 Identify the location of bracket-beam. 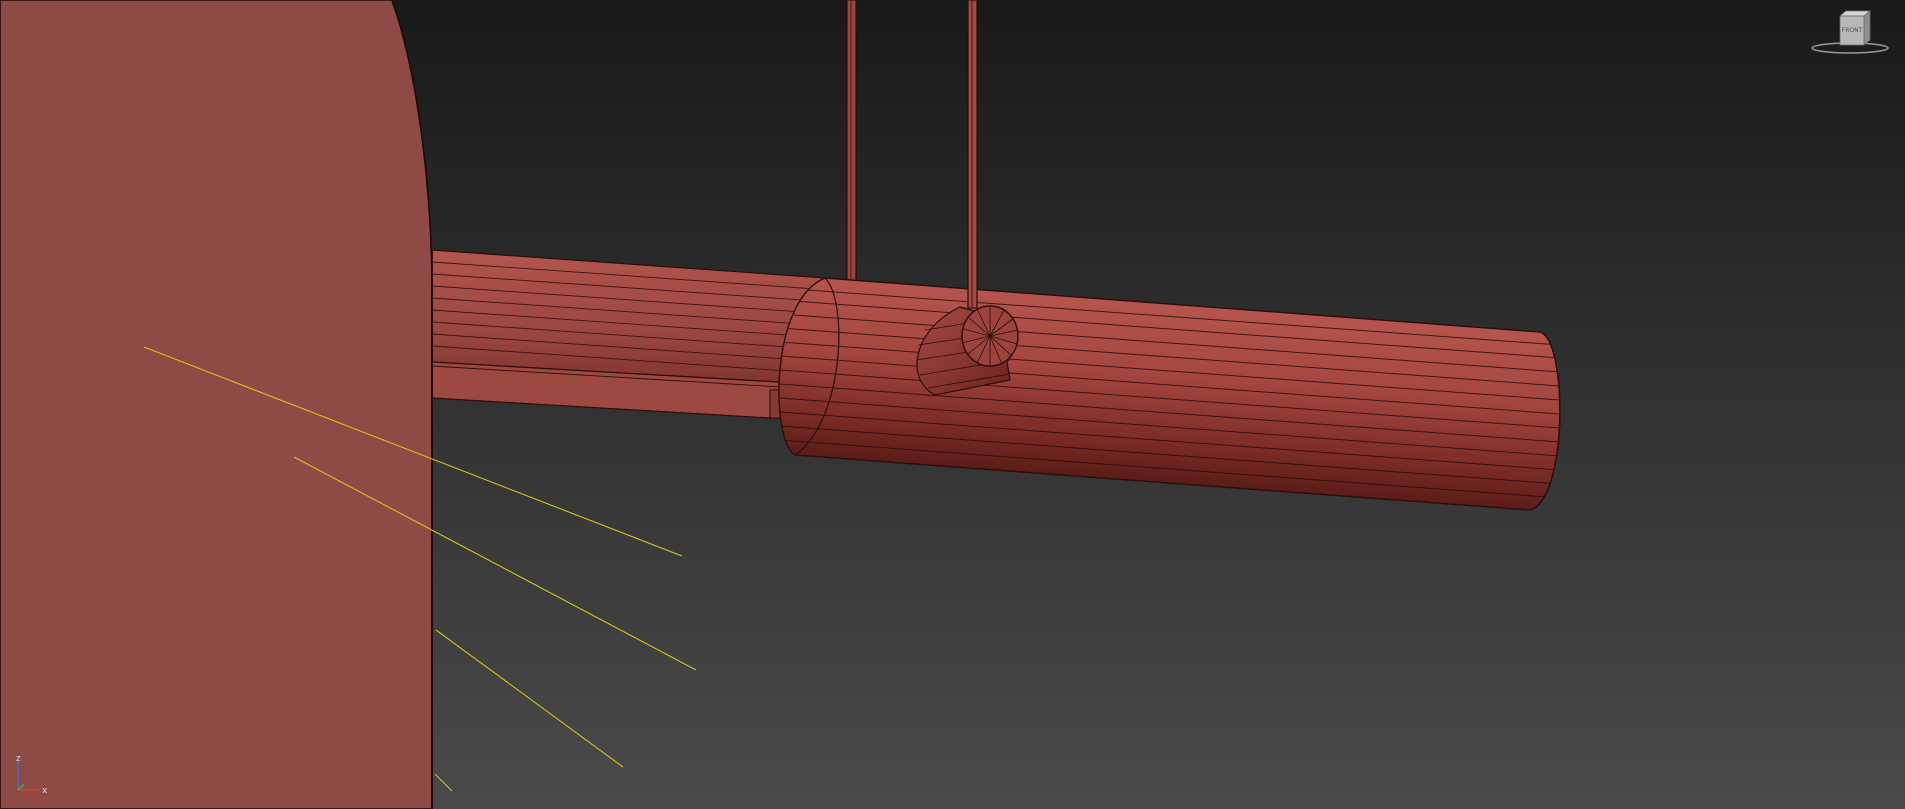
(631, 335).